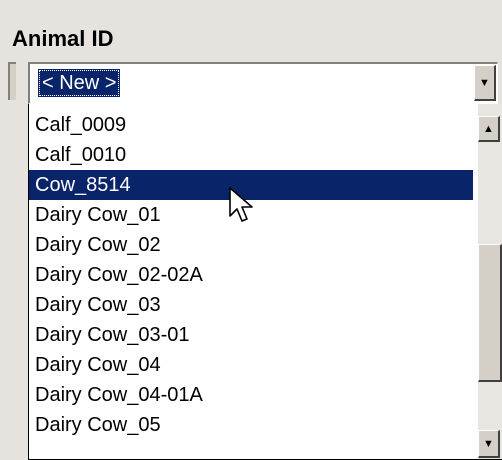  I want to click on scroll-down-button: ▼, so click(489, 444).